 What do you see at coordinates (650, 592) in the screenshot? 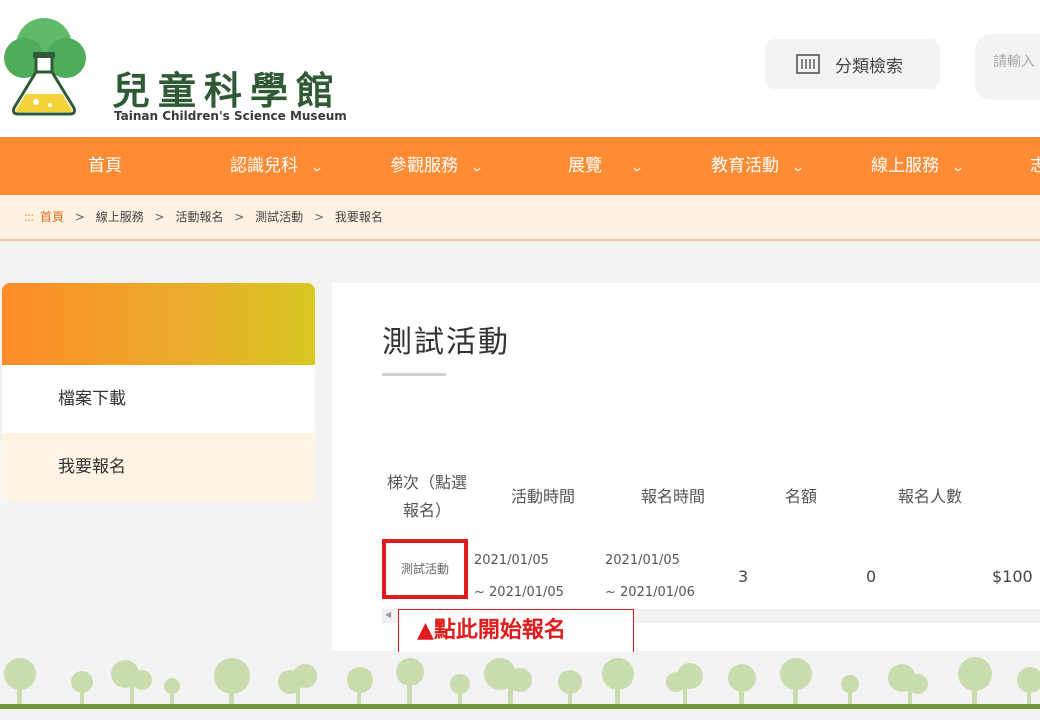
I see `registration-end-date: ~ 2021/01/06` at bounding box center [650, 592].